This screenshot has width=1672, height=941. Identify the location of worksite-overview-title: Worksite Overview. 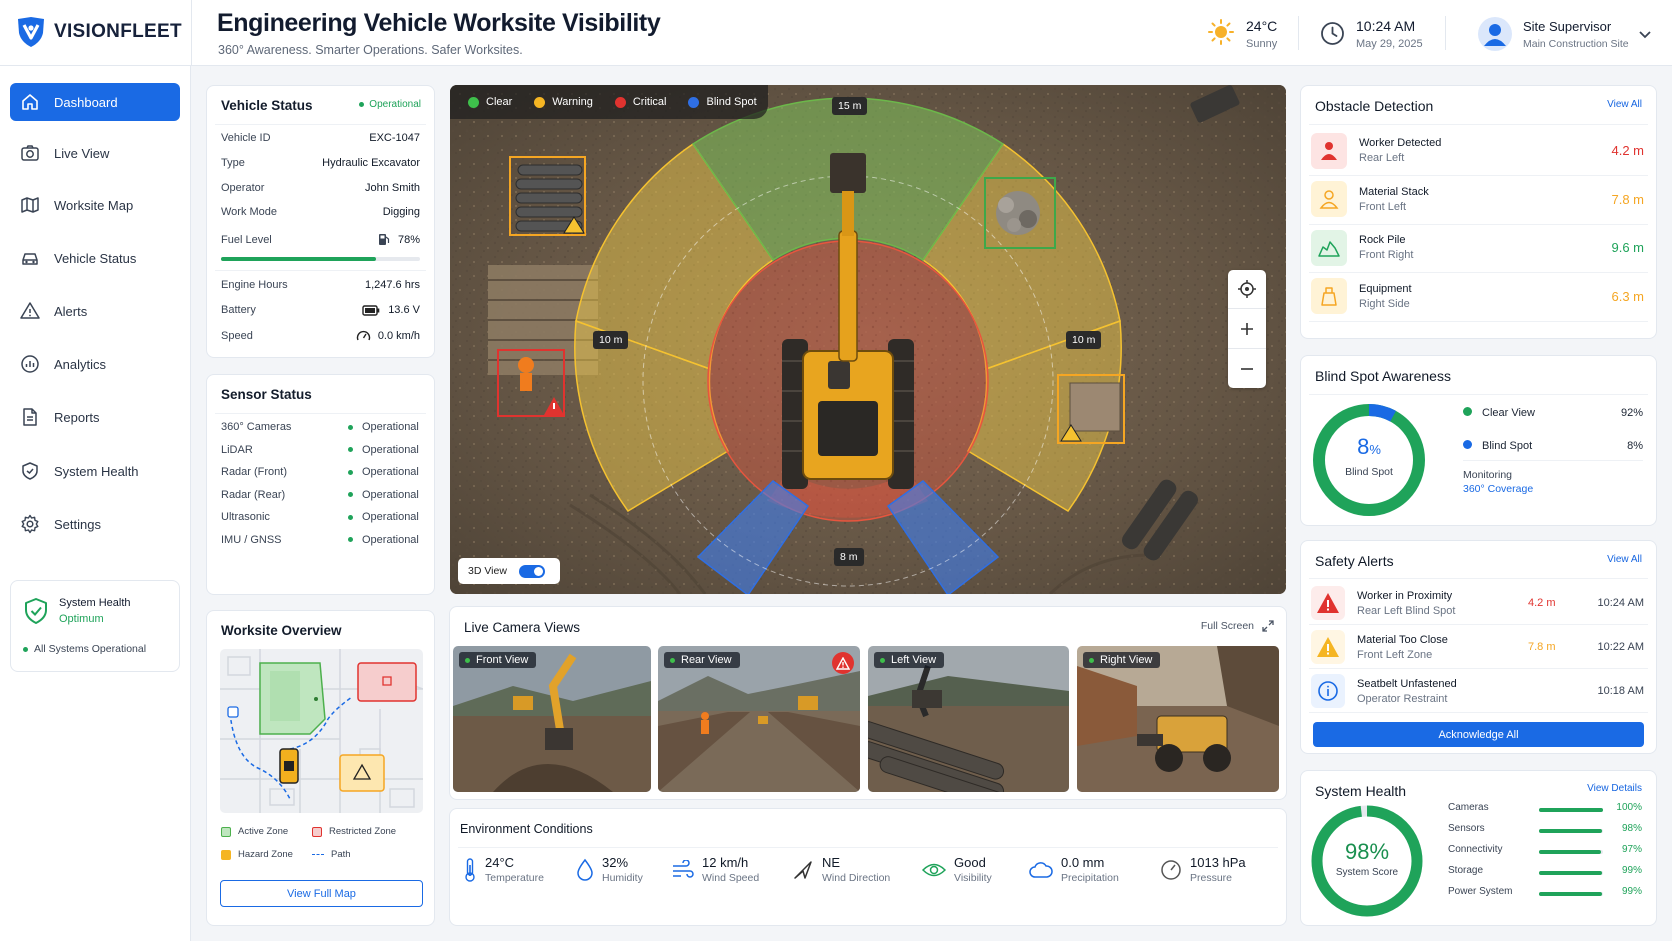
(281, 630).